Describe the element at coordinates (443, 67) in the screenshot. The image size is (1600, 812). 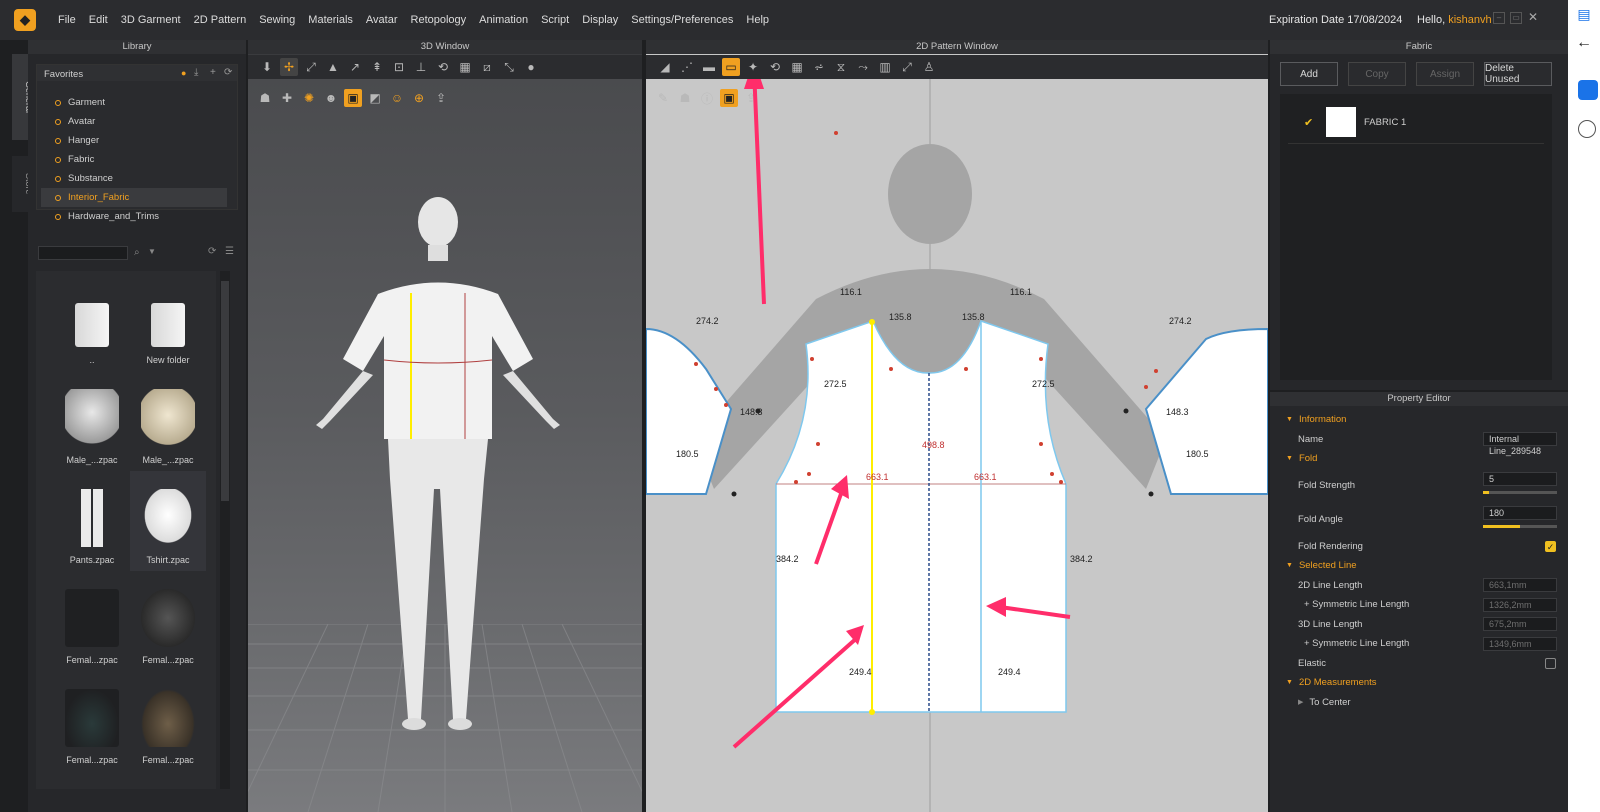
I see `fold-icon: ⟲` at that location.